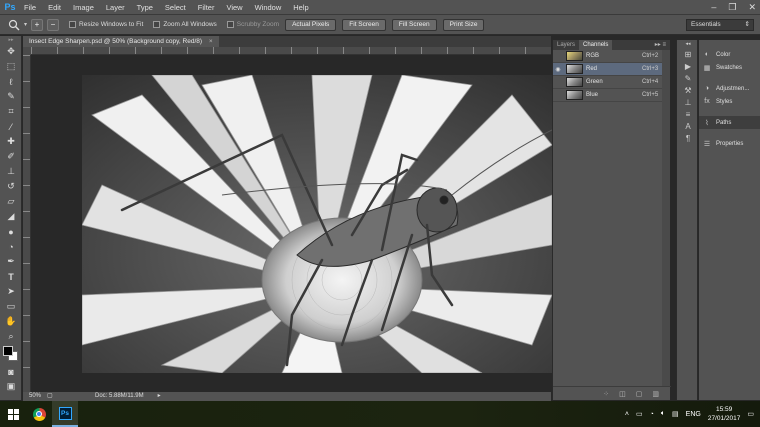 This screenshot has height=427, width=760. I want to click on quick-selection-tool-icon: ✎, so click(11, 96).